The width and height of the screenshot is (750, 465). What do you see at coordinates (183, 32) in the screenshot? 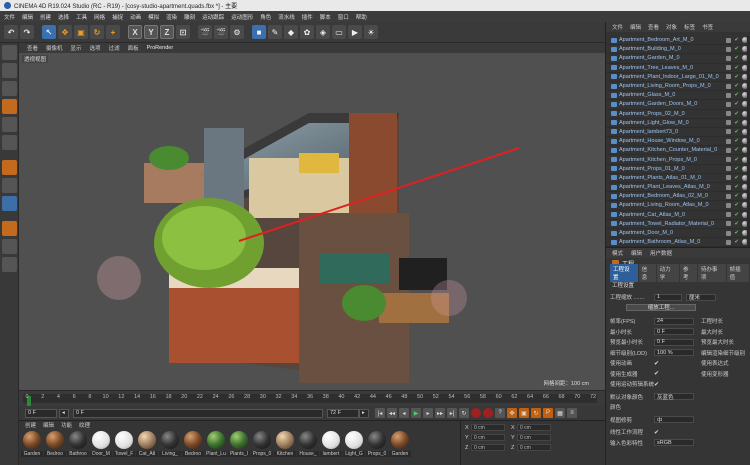
I see `coordinate-system-icon: ⊡` at bounding box center [183, 32].